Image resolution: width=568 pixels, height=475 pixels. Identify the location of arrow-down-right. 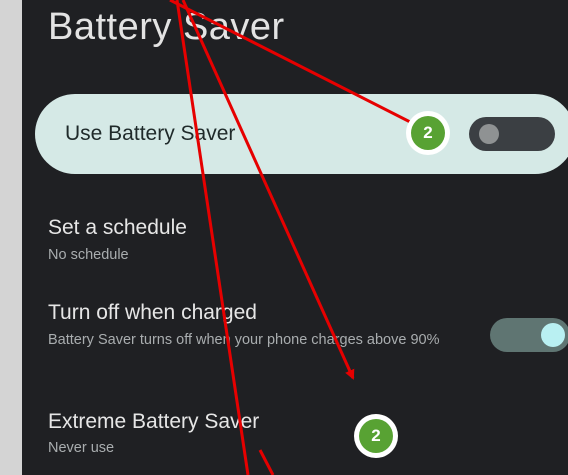
(266, 462).